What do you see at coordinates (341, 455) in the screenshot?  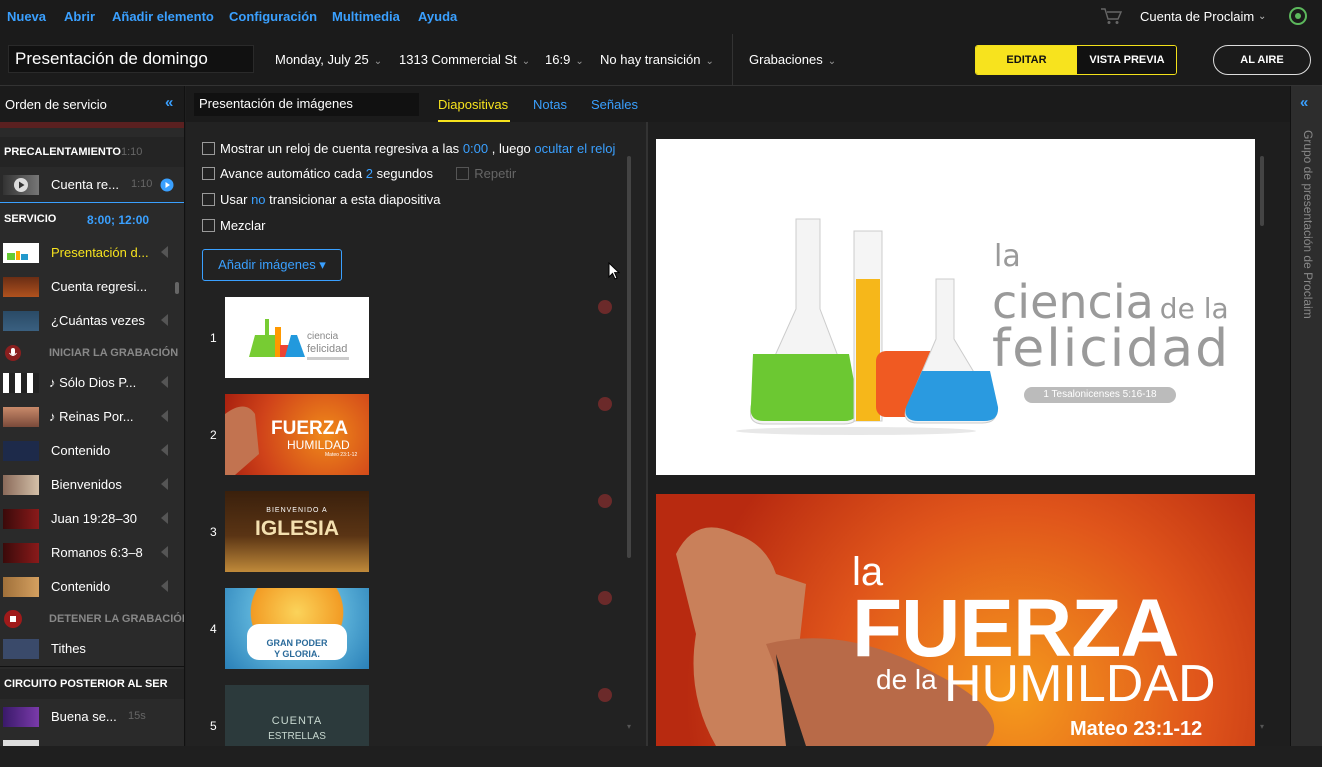 I see `svg-text: Mateo 23:1-12` at bounding box center [341, 455].